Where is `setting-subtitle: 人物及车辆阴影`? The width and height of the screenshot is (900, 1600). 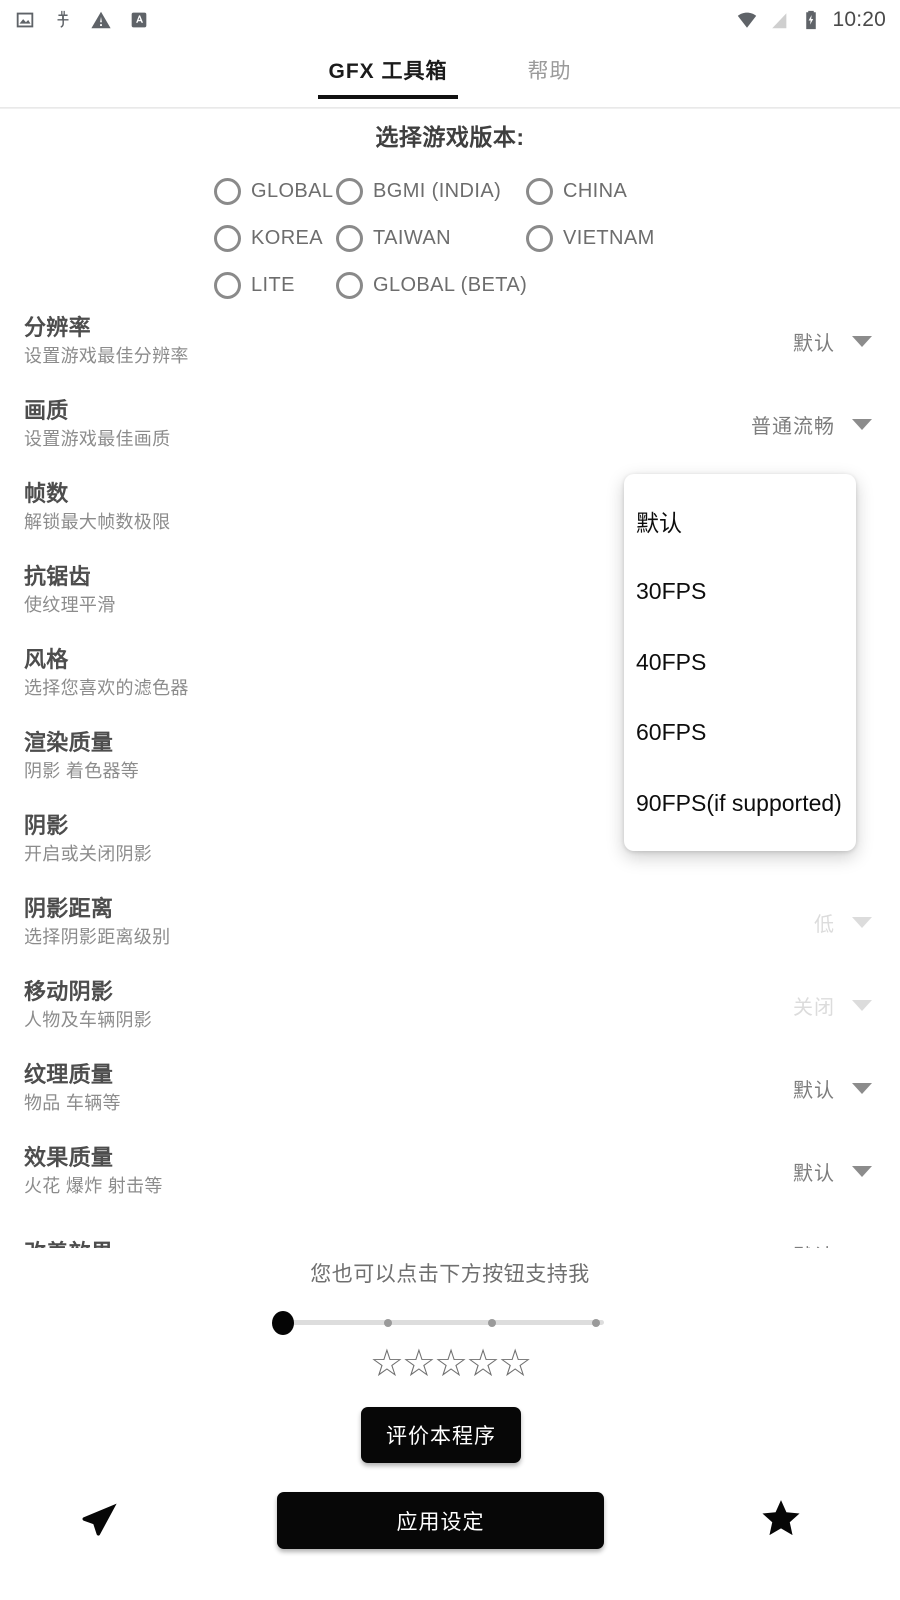
setting-subtitle: 人物及车辆阴影 is located at coordinates (88, 1019).